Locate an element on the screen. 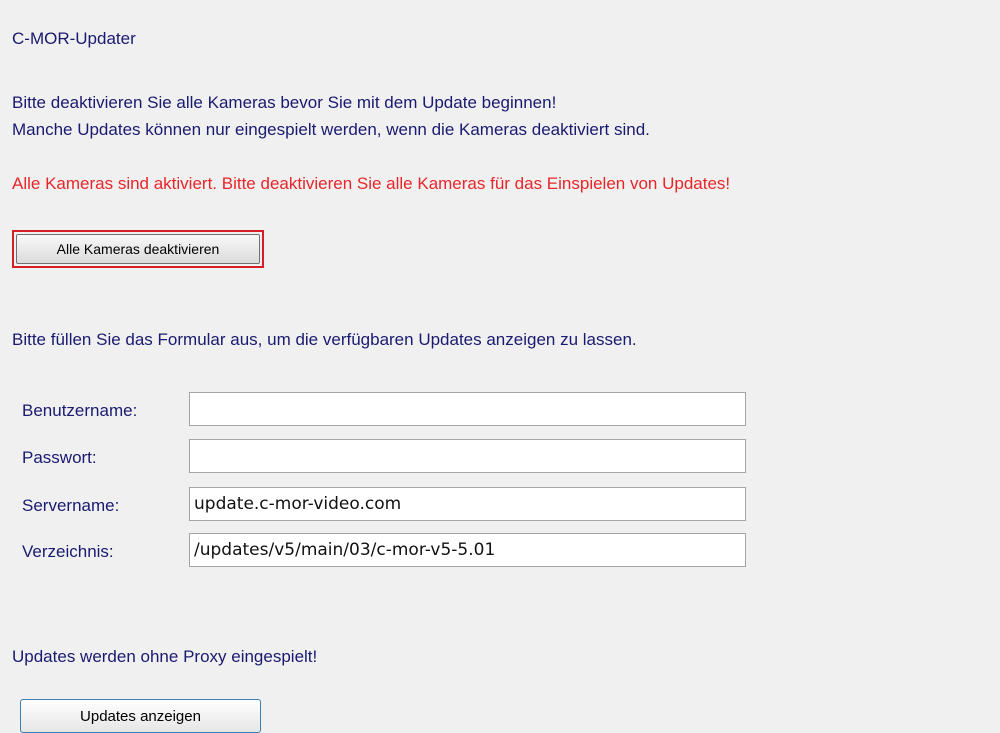 The height and width of the screenshot is (733, 1000). password-label: Passwort: is located at coordinates (59, 457).